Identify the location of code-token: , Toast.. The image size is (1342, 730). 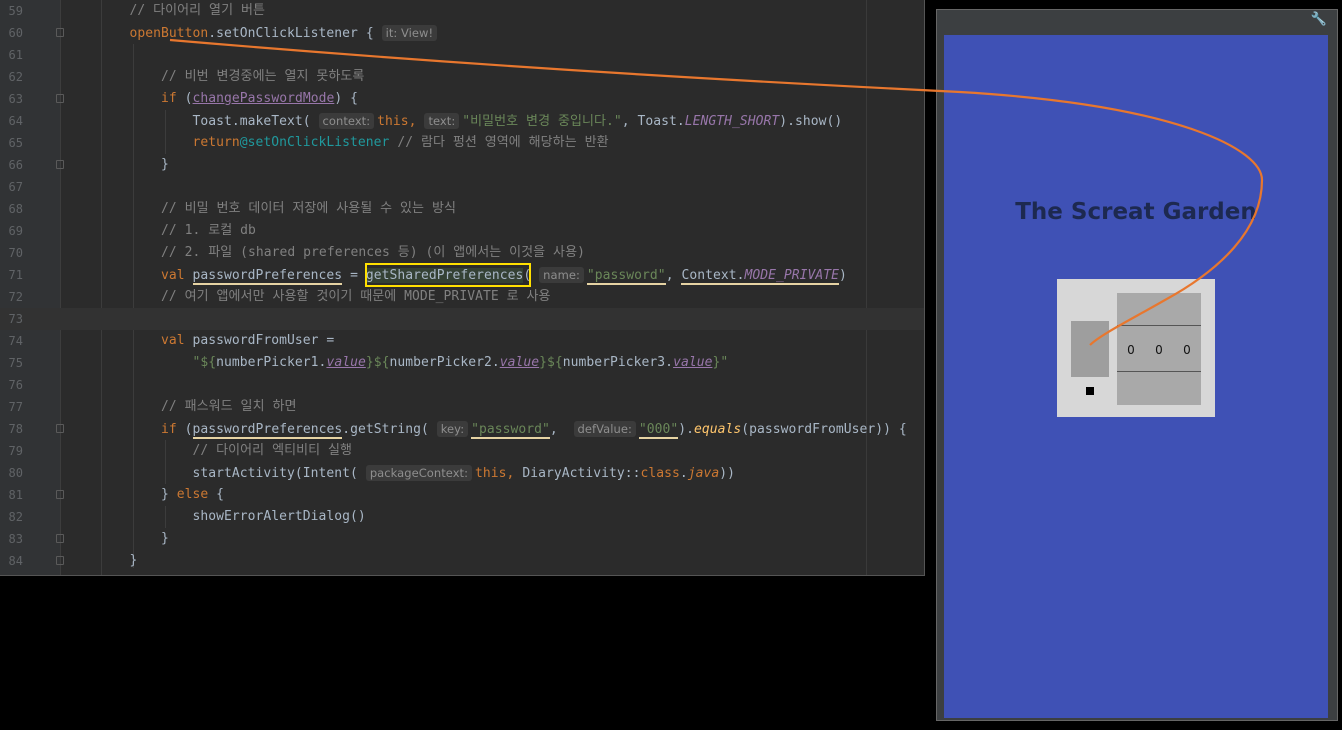
(653, 121).